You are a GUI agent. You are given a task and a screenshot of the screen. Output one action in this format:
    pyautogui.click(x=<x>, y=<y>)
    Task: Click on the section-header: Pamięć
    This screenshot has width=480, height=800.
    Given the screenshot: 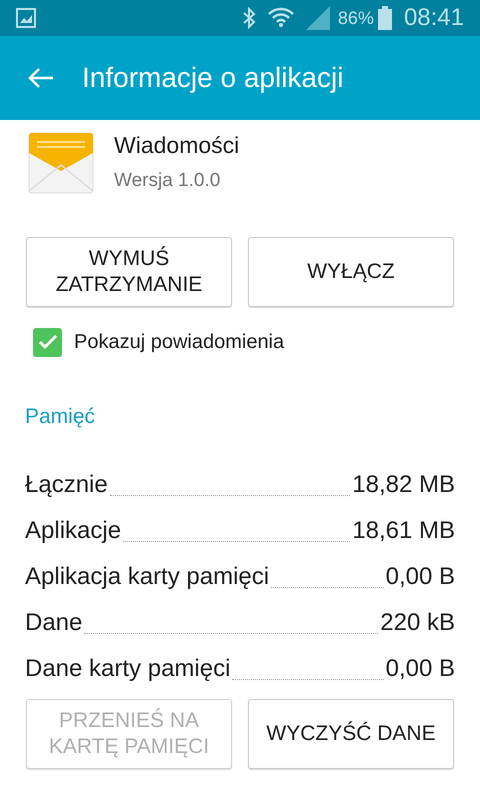 What is the action you would take?
    pyautogui.click(x=60, y=417)
    